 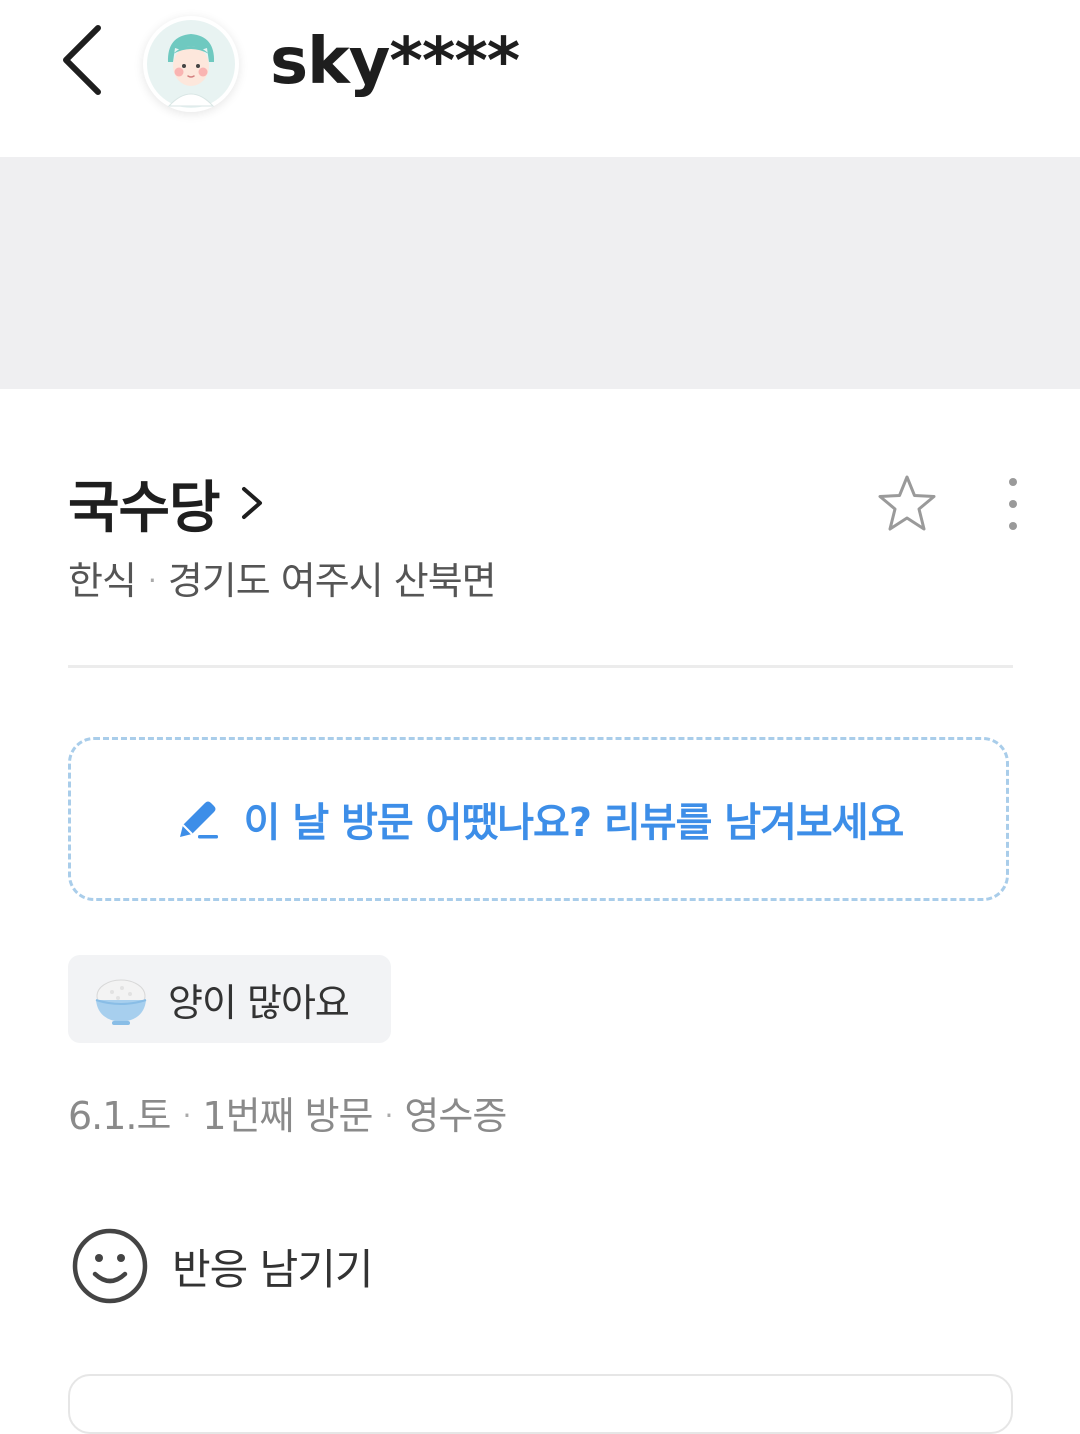 I want to click on rice-bowl-icon, so click(x=121, y=1002).